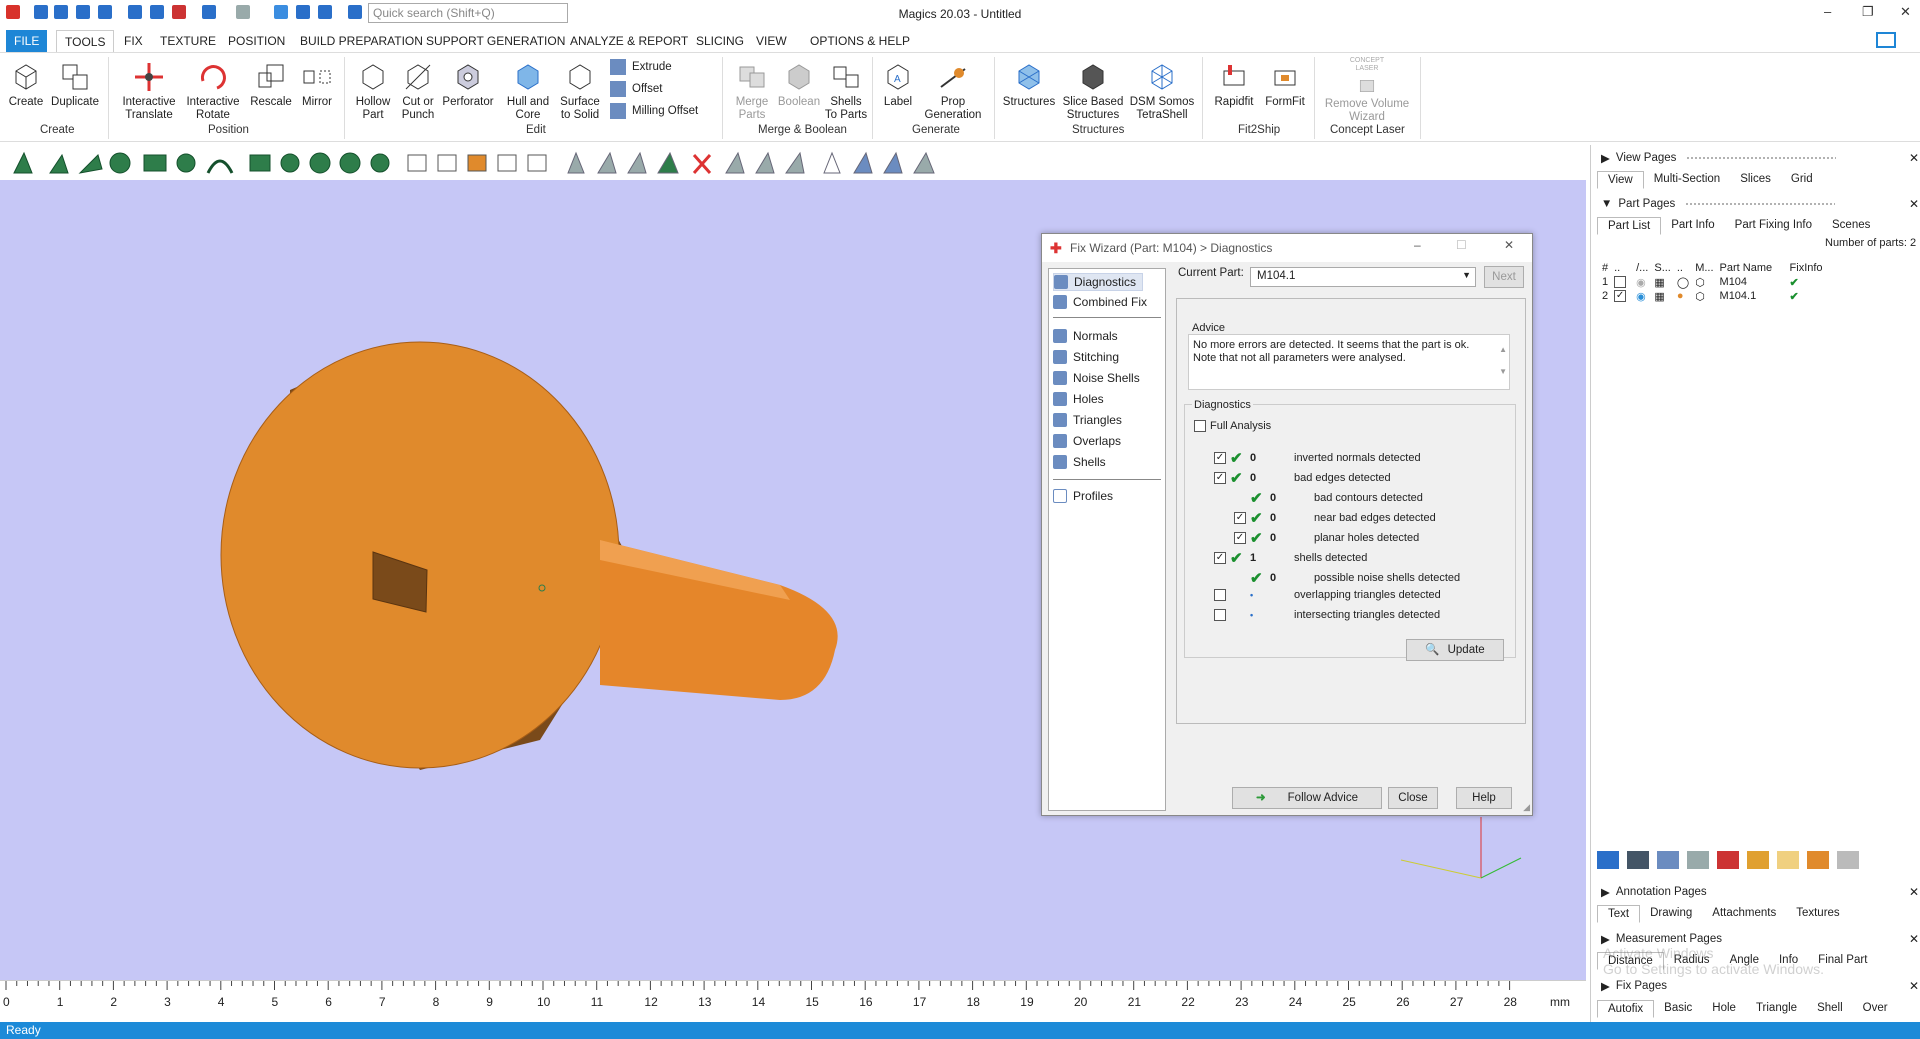 The image size is (1920, 1039). Describe the element at coordinates (1638, 860) in the screenshot. I see `select-part-icon` at that location.